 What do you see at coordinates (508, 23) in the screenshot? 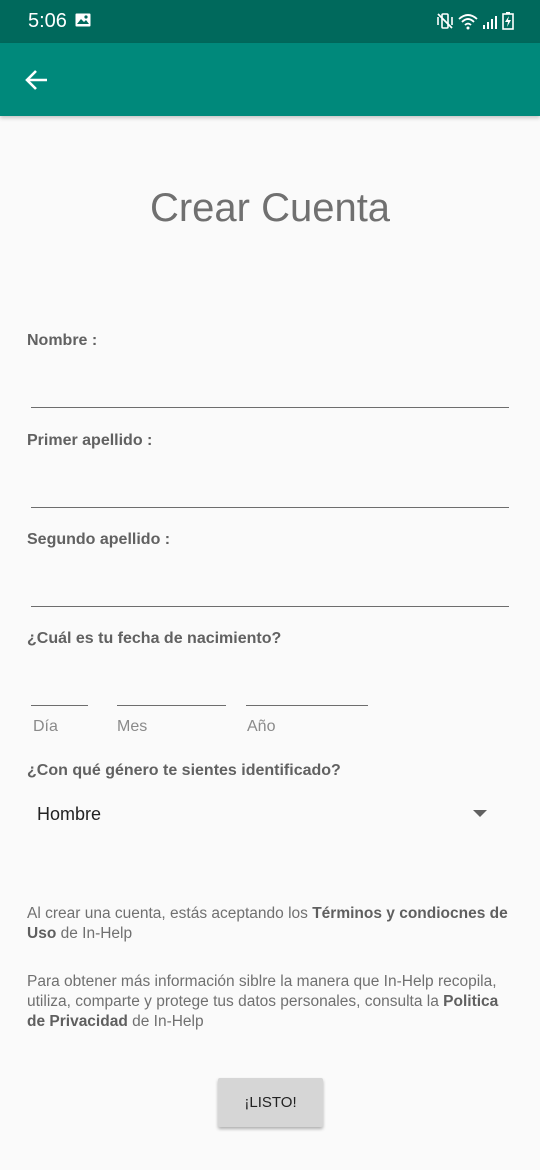
I see `battery-charging-icon` at bounding box center [508, 23].